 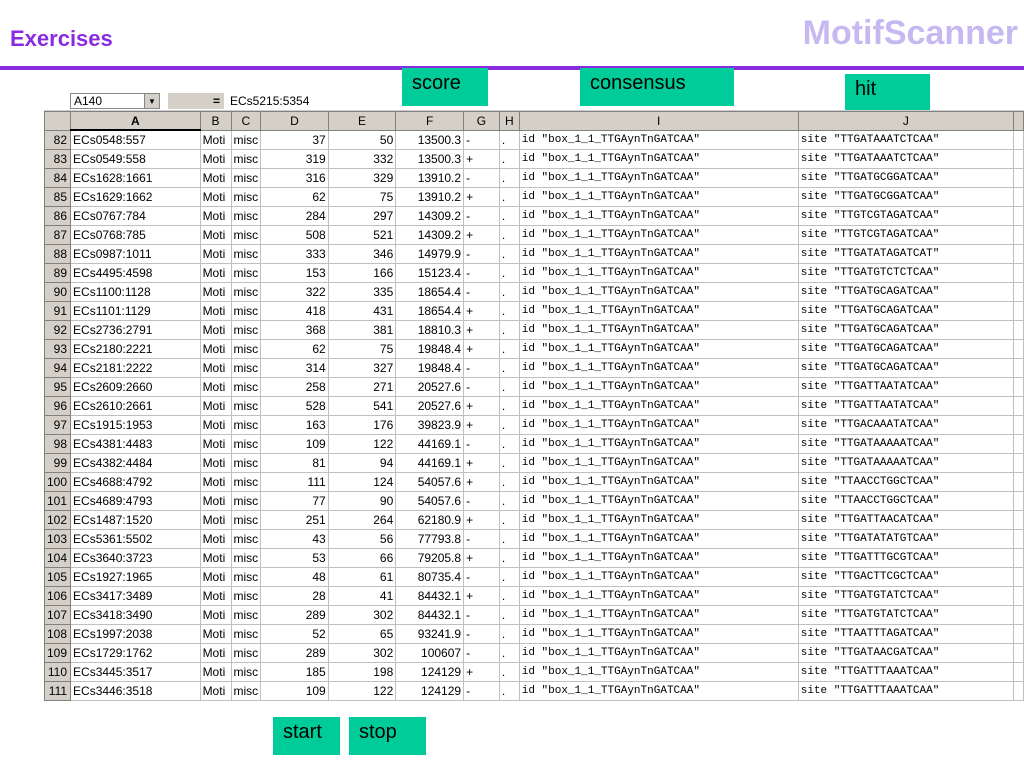 What do you see at coordinates (362, 178) in the screenshot?
I see `cell: 329` at bounding box center [362, 178].